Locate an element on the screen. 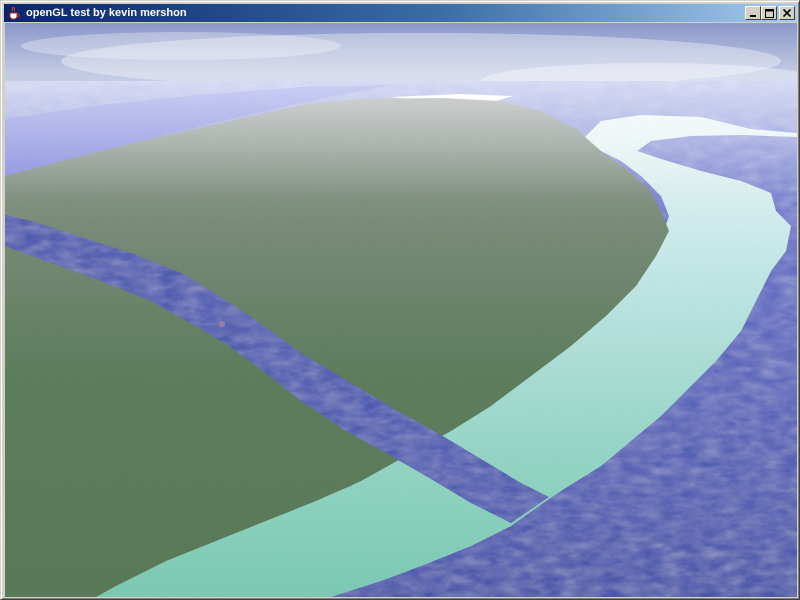 The image size is (800, 600). java-coffee-cup-icon is located at coordinates (14, 13).